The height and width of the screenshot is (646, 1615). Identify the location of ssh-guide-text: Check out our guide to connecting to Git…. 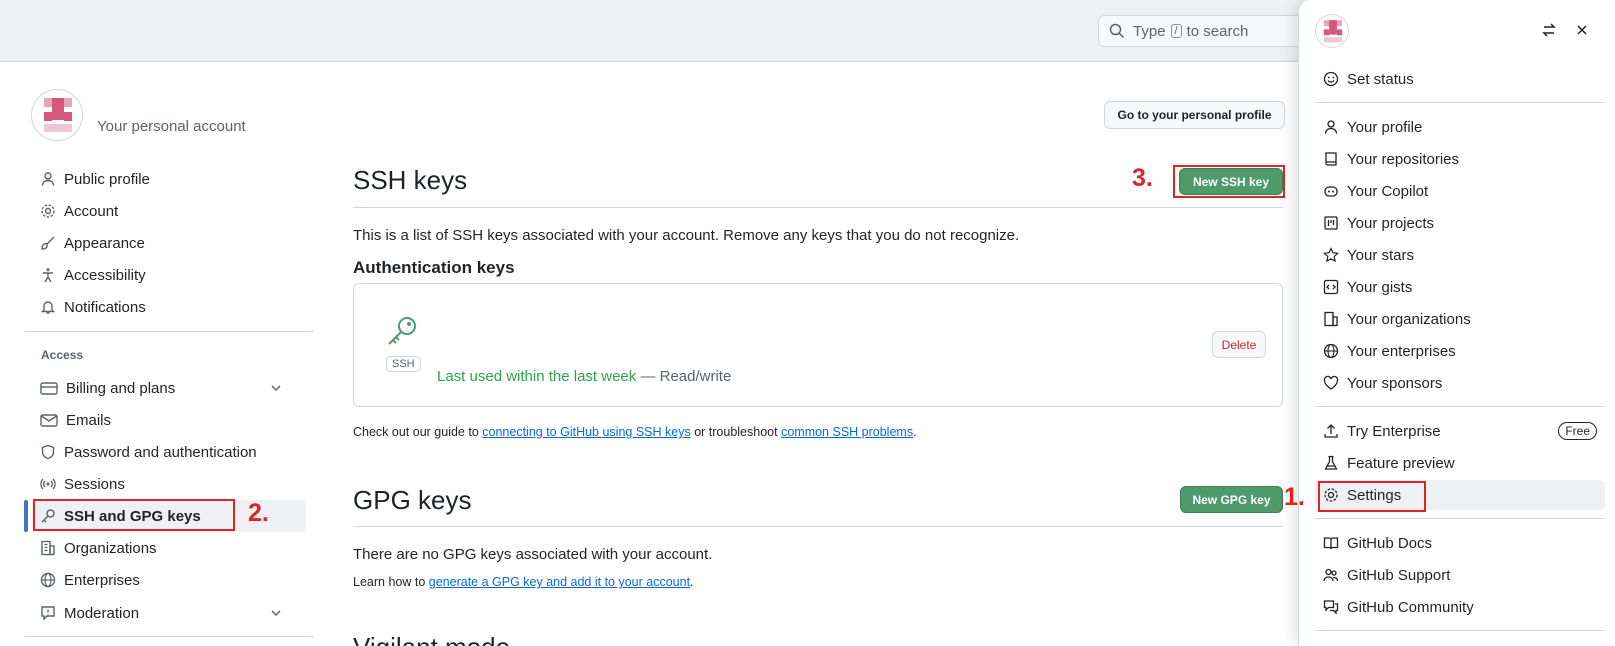
(635, 432).